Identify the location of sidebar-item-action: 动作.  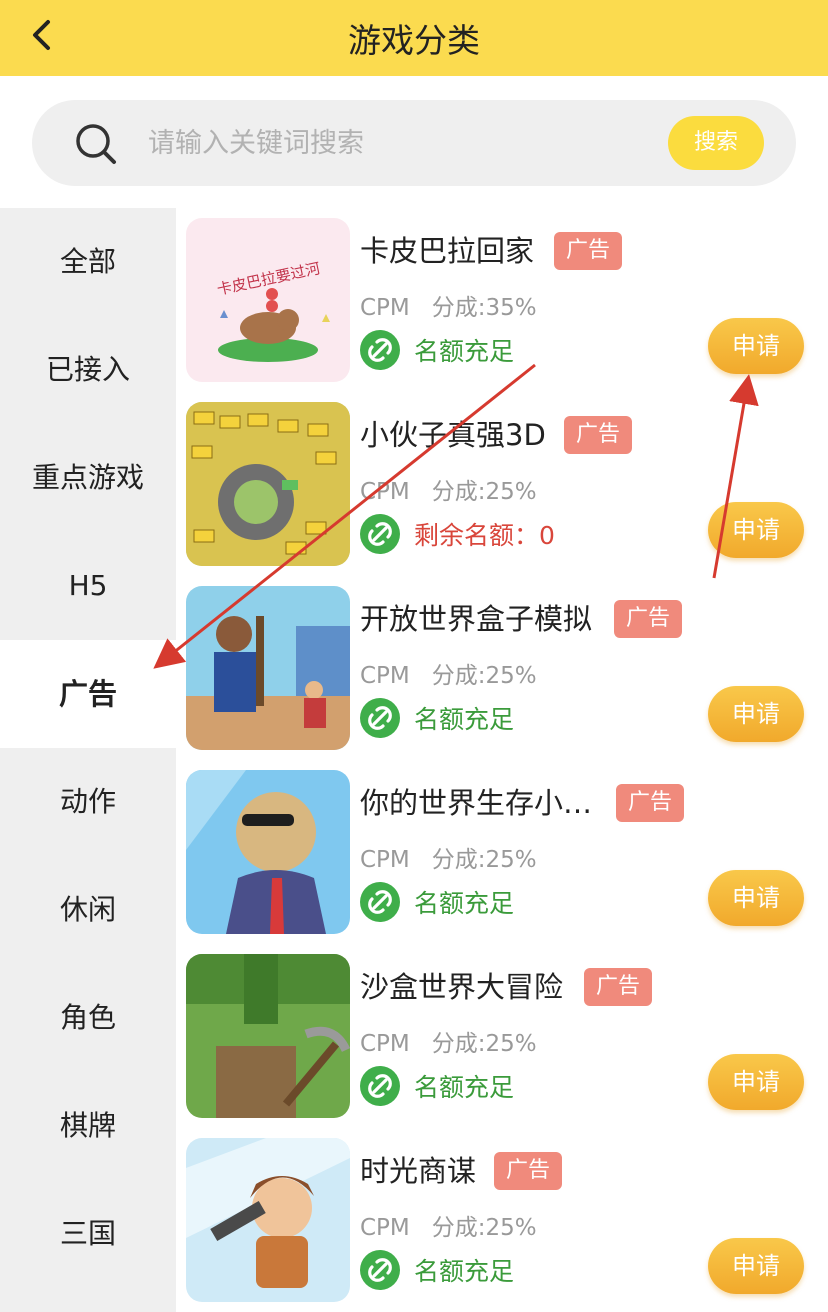
(88, 802).